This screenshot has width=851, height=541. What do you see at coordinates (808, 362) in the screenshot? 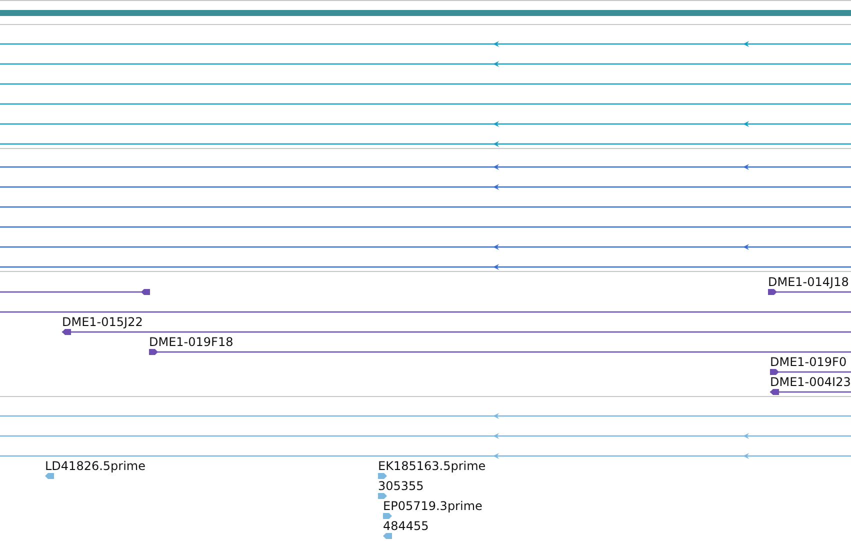
I see `feature-label: DME1-019F0` at bounding box center [808, 362].